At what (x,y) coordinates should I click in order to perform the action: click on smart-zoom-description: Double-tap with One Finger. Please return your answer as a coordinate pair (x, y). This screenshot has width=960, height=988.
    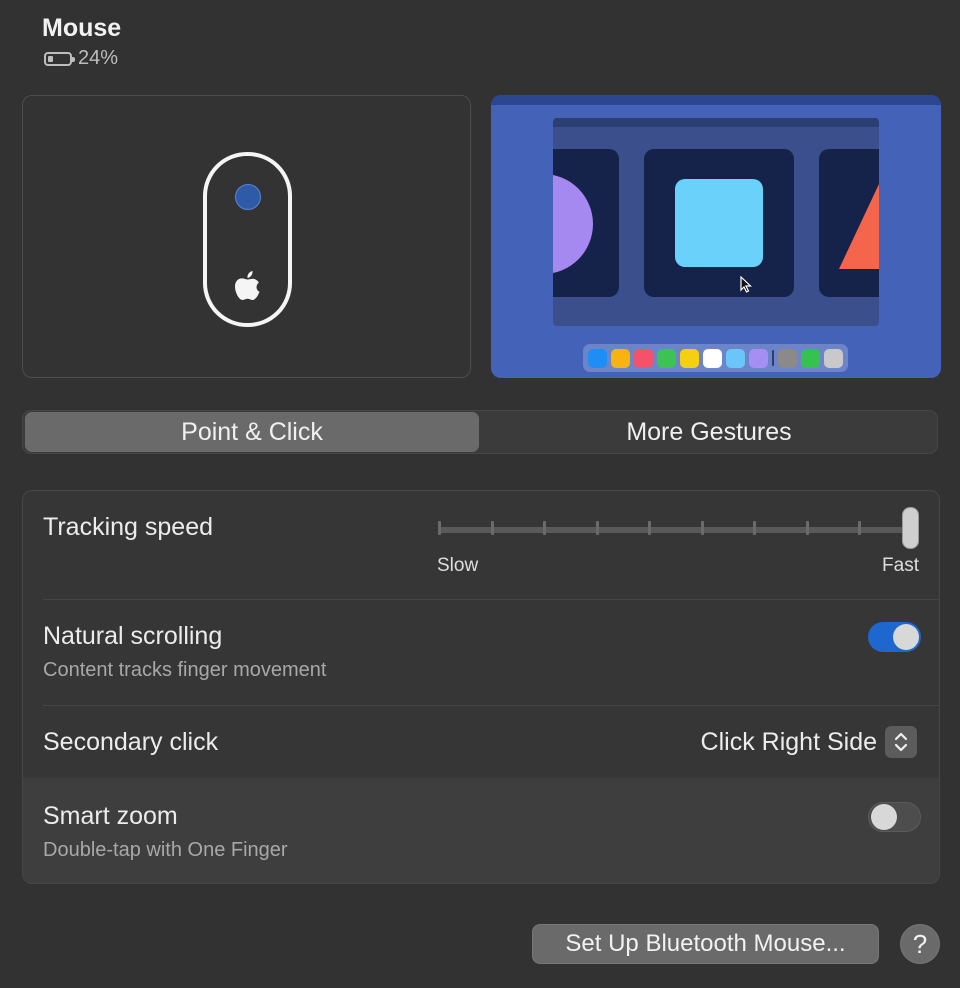
    Looking at the image, I should click on (165, 850).